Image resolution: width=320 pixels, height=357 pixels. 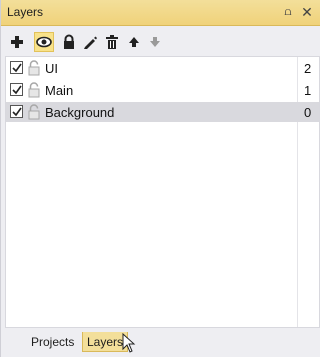 I want to click on layer-name: UI, so click(x=51, y=68).